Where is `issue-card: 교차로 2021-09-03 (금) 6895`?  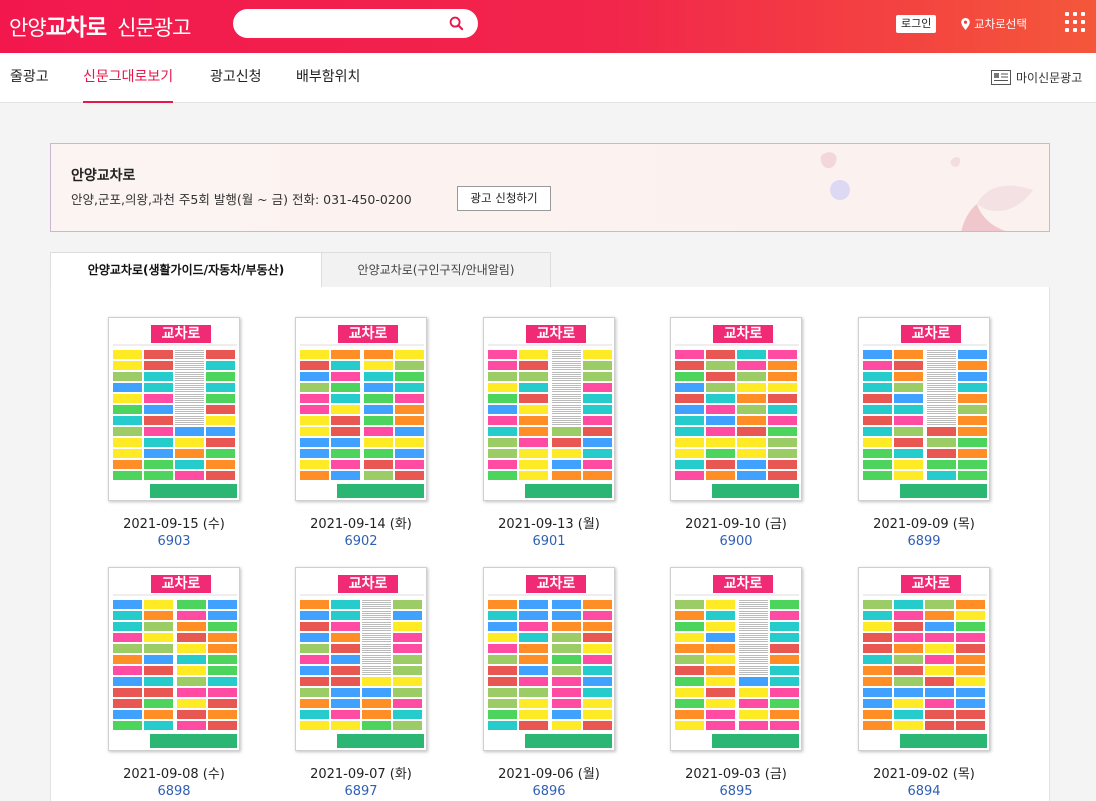 issue-card: 교차로 2021-09-03 (금) 6895 is located at coordinates (736, 683).